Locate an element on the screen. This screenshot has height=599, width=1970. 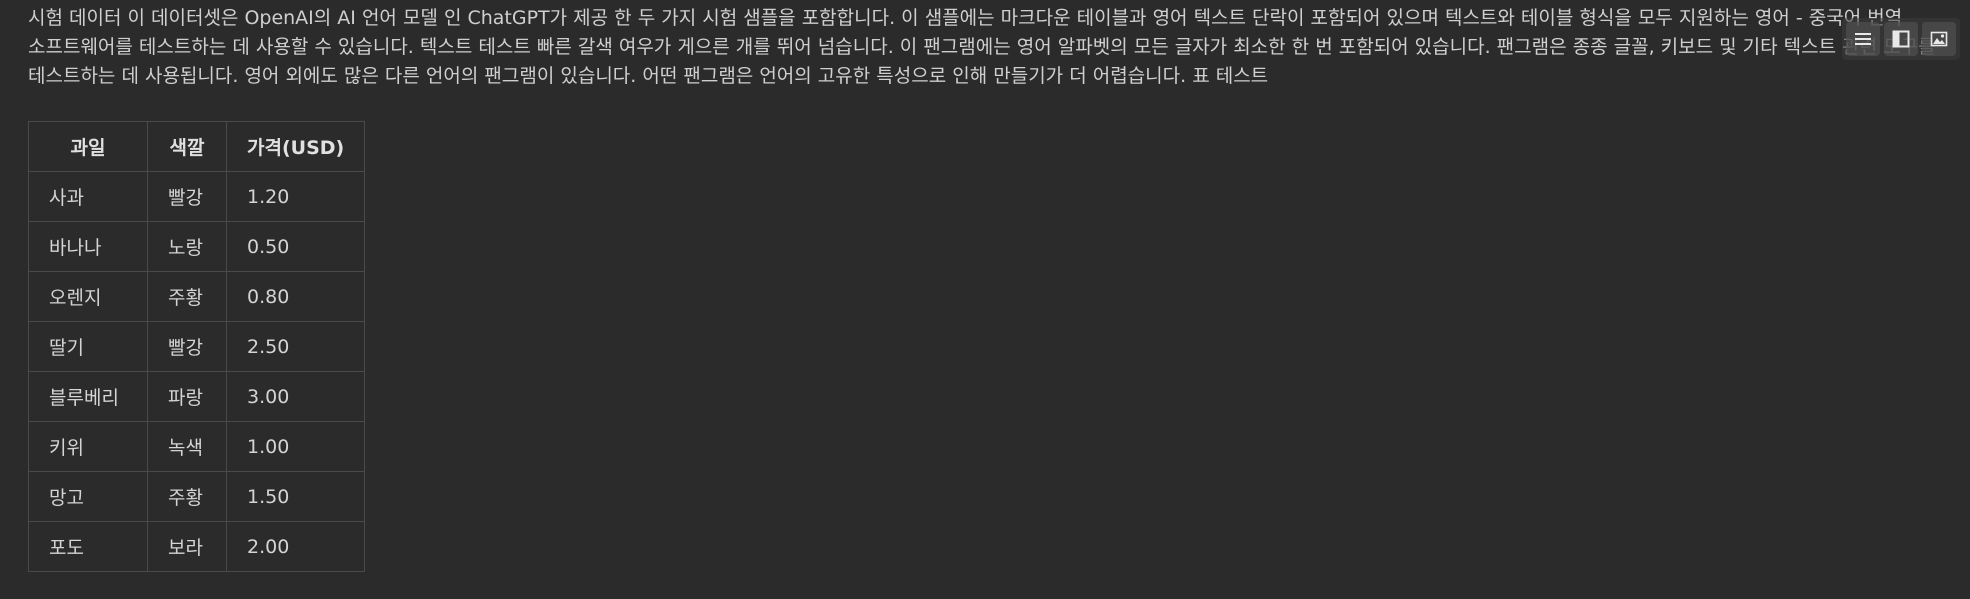
table-row: 바나나 노랑 0.50 is located at coordinates (197, 246).